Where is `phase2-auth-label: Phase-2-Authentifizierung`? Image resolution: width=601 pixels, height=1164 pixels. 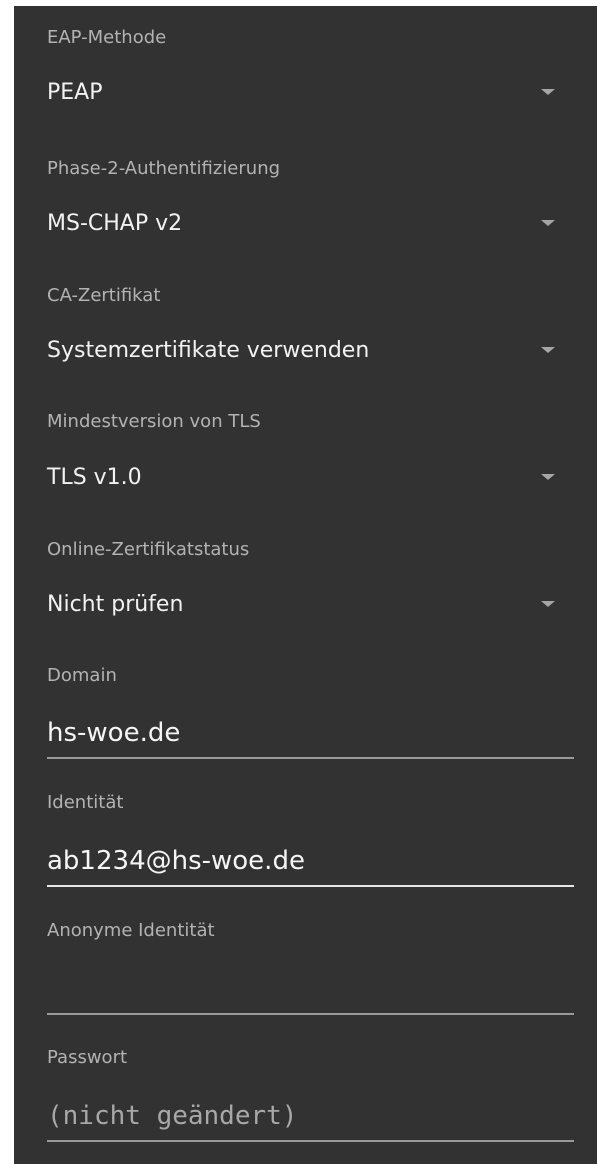 phase2-auth-label: Phase-2-Authentifizierung is located at coordinates (164, 168).